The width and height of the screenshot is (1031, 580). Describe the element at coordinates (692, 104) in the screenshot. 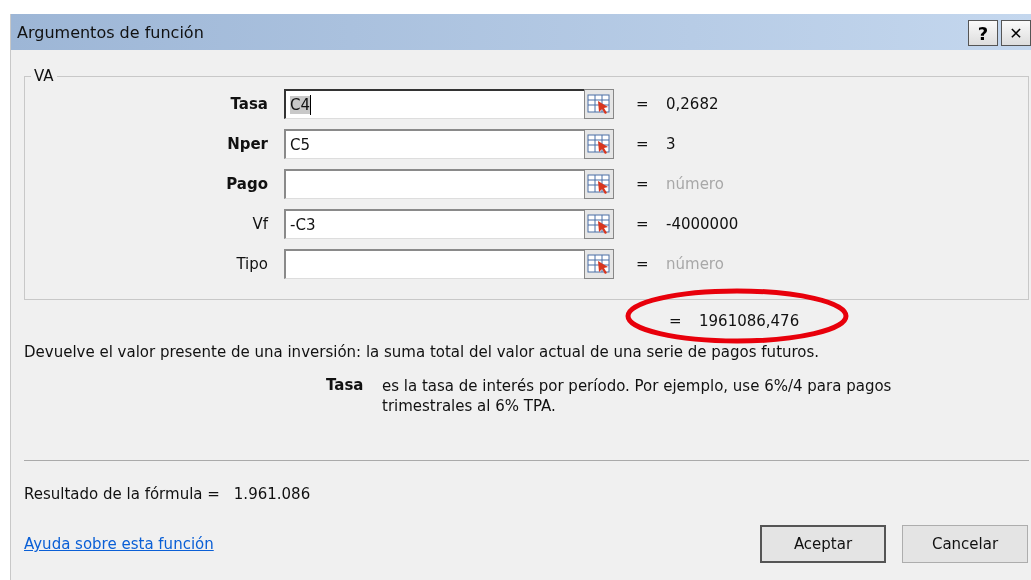

I see `argument-result: 0,2682` at that location.